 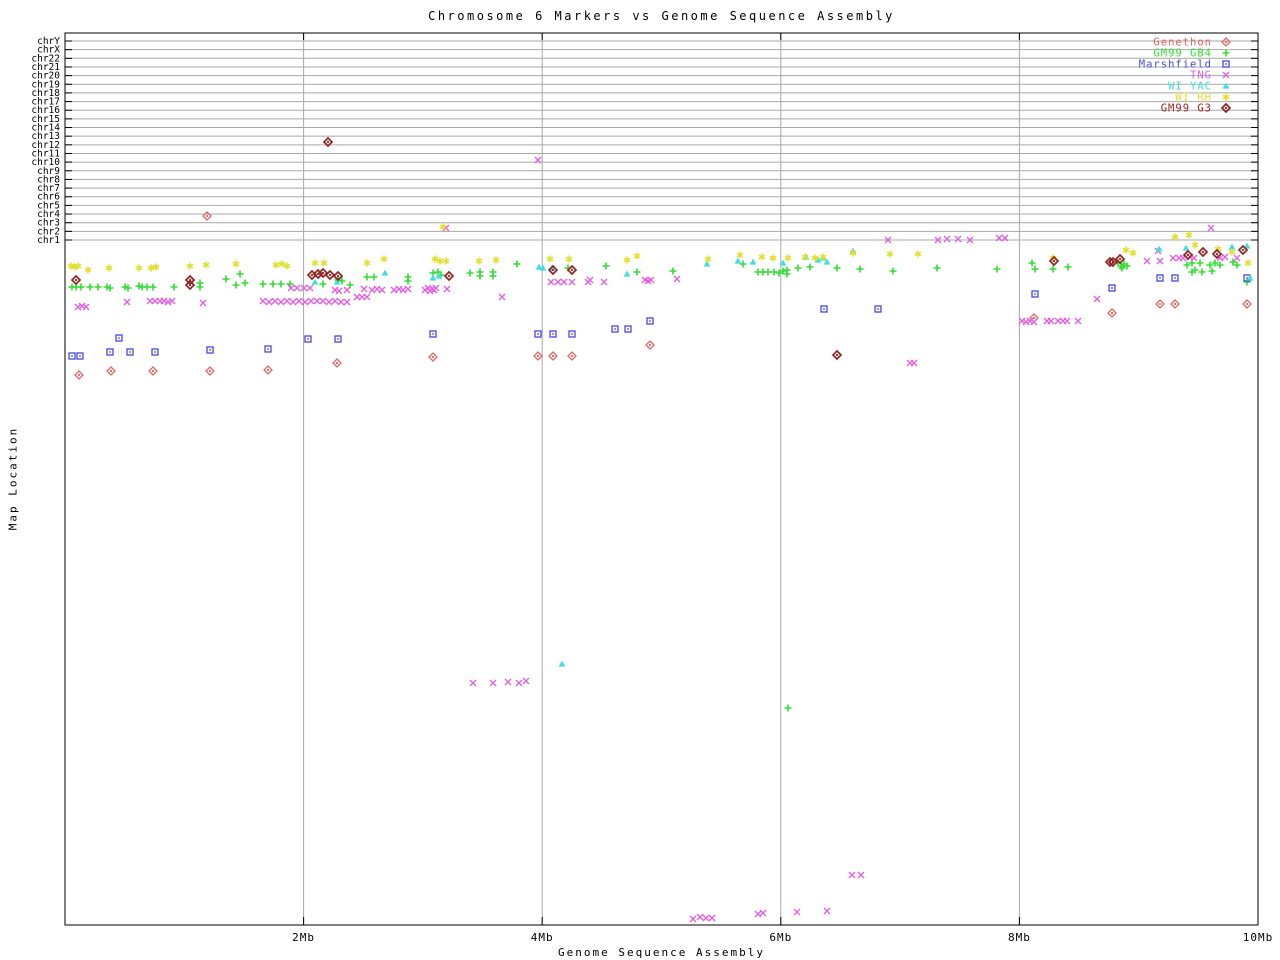 I want to click on x-tick-labels: 2Mb 4Mb 6Mb 8Mb 10Mb, so click(x=783, y=937).